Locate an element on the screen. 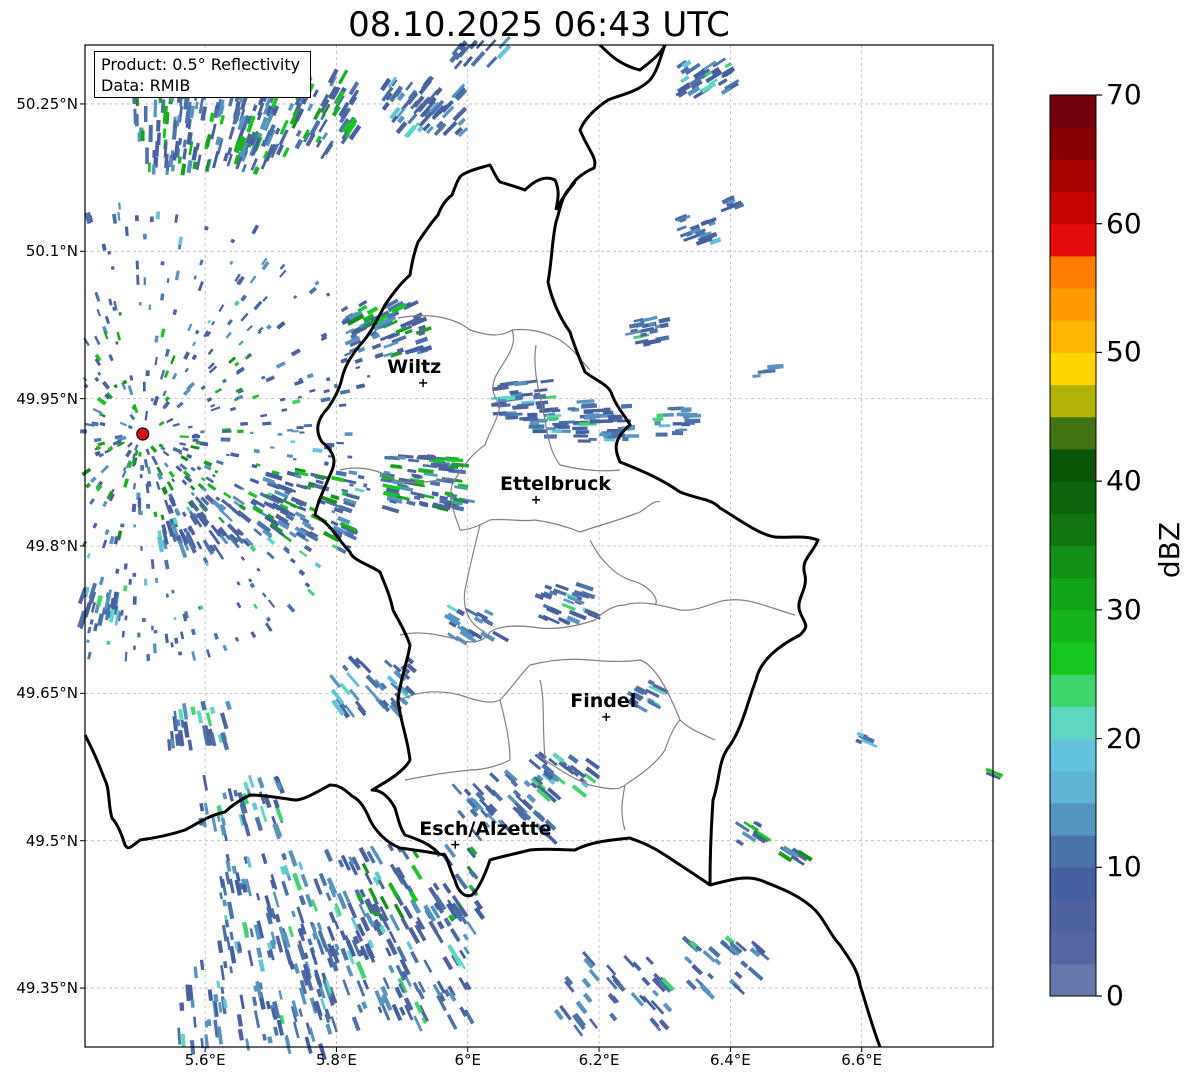  product-info-box: Product: 0.5° Reflectivity Data: RMIB is located at coordinates (202, 74).